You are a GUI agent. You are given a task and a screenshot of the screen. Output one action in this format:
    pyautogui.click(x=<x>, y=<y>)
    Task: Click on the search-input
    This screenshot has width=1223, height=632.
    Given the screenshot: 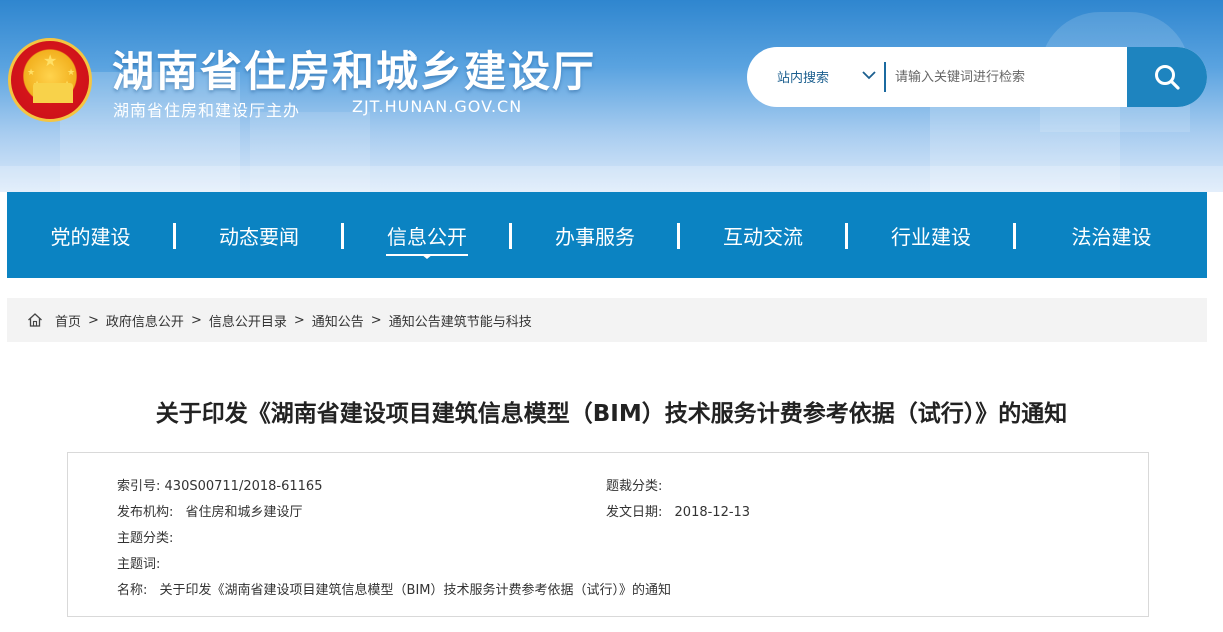 What is the action you would take?
    pyautogui.click(x=1007, y=77)
    